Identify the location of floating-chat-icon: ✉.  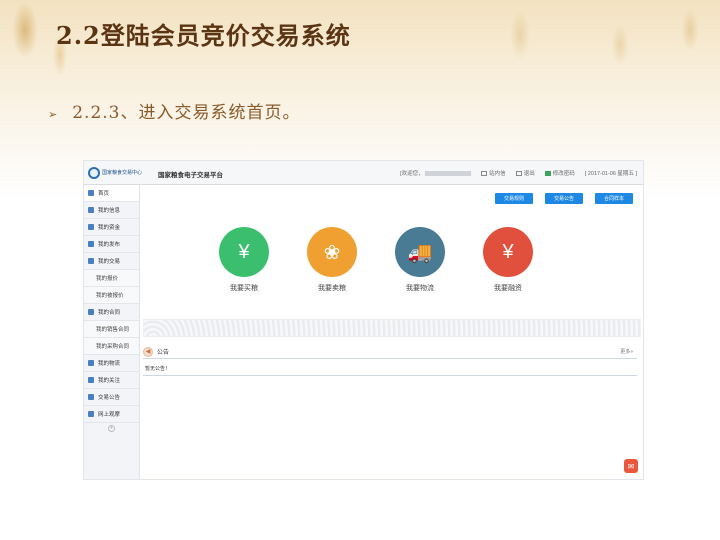
(631, 466).